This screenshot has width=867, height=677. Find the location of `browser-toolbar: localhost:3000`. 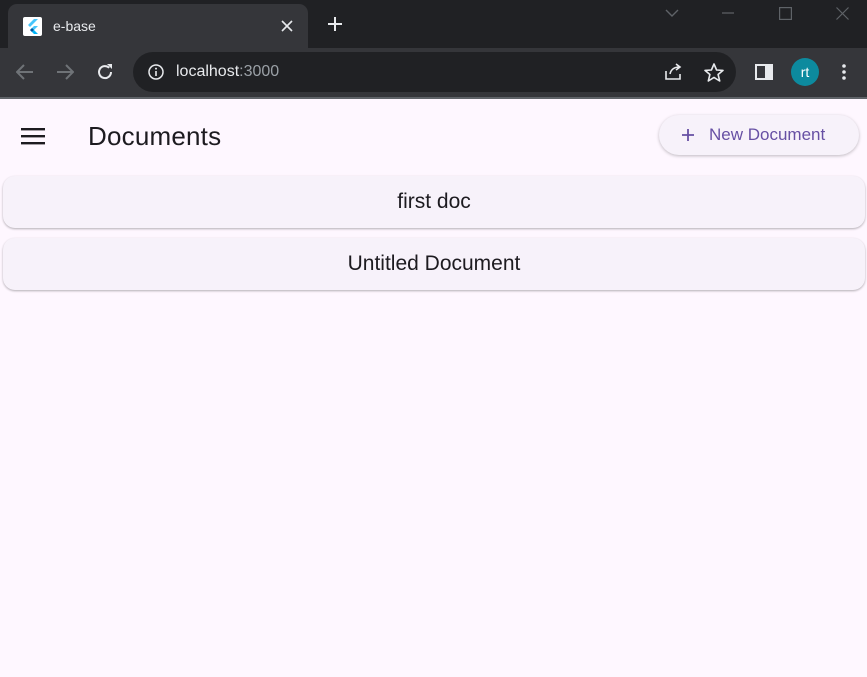

browser-toolbar: localhost:3000 is located at coordinates (433, 72).